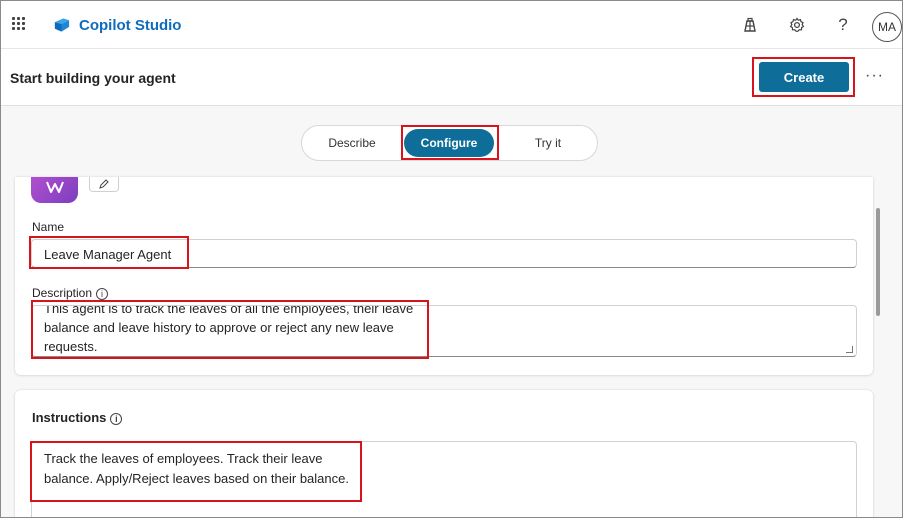 Image resolution: width=903 pixels, height=518 pixels. I want to click on page-title: Start building your agent, so click(93, 78).